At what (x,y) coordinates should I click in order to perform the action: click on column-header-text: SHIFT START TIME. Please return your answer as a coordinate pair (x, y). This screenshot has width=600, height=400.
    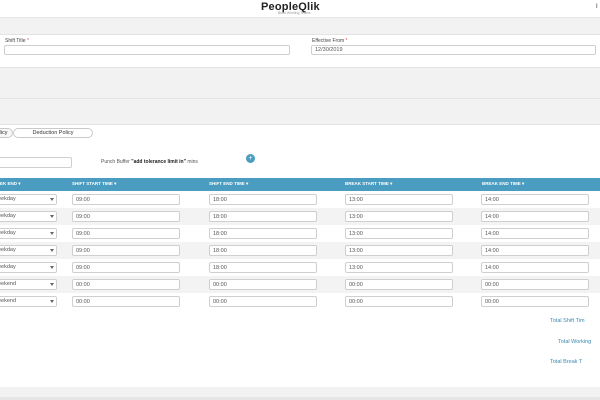
    Looking at the image, I should click on (92, 183).